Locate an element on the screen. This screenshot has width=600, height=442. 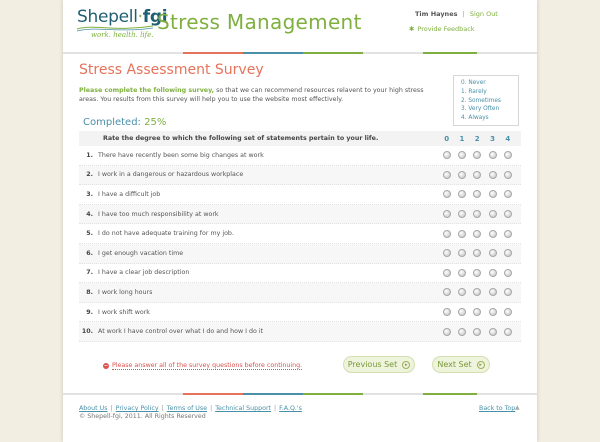
scale-label: 4 is located at coordinates (508, 138).